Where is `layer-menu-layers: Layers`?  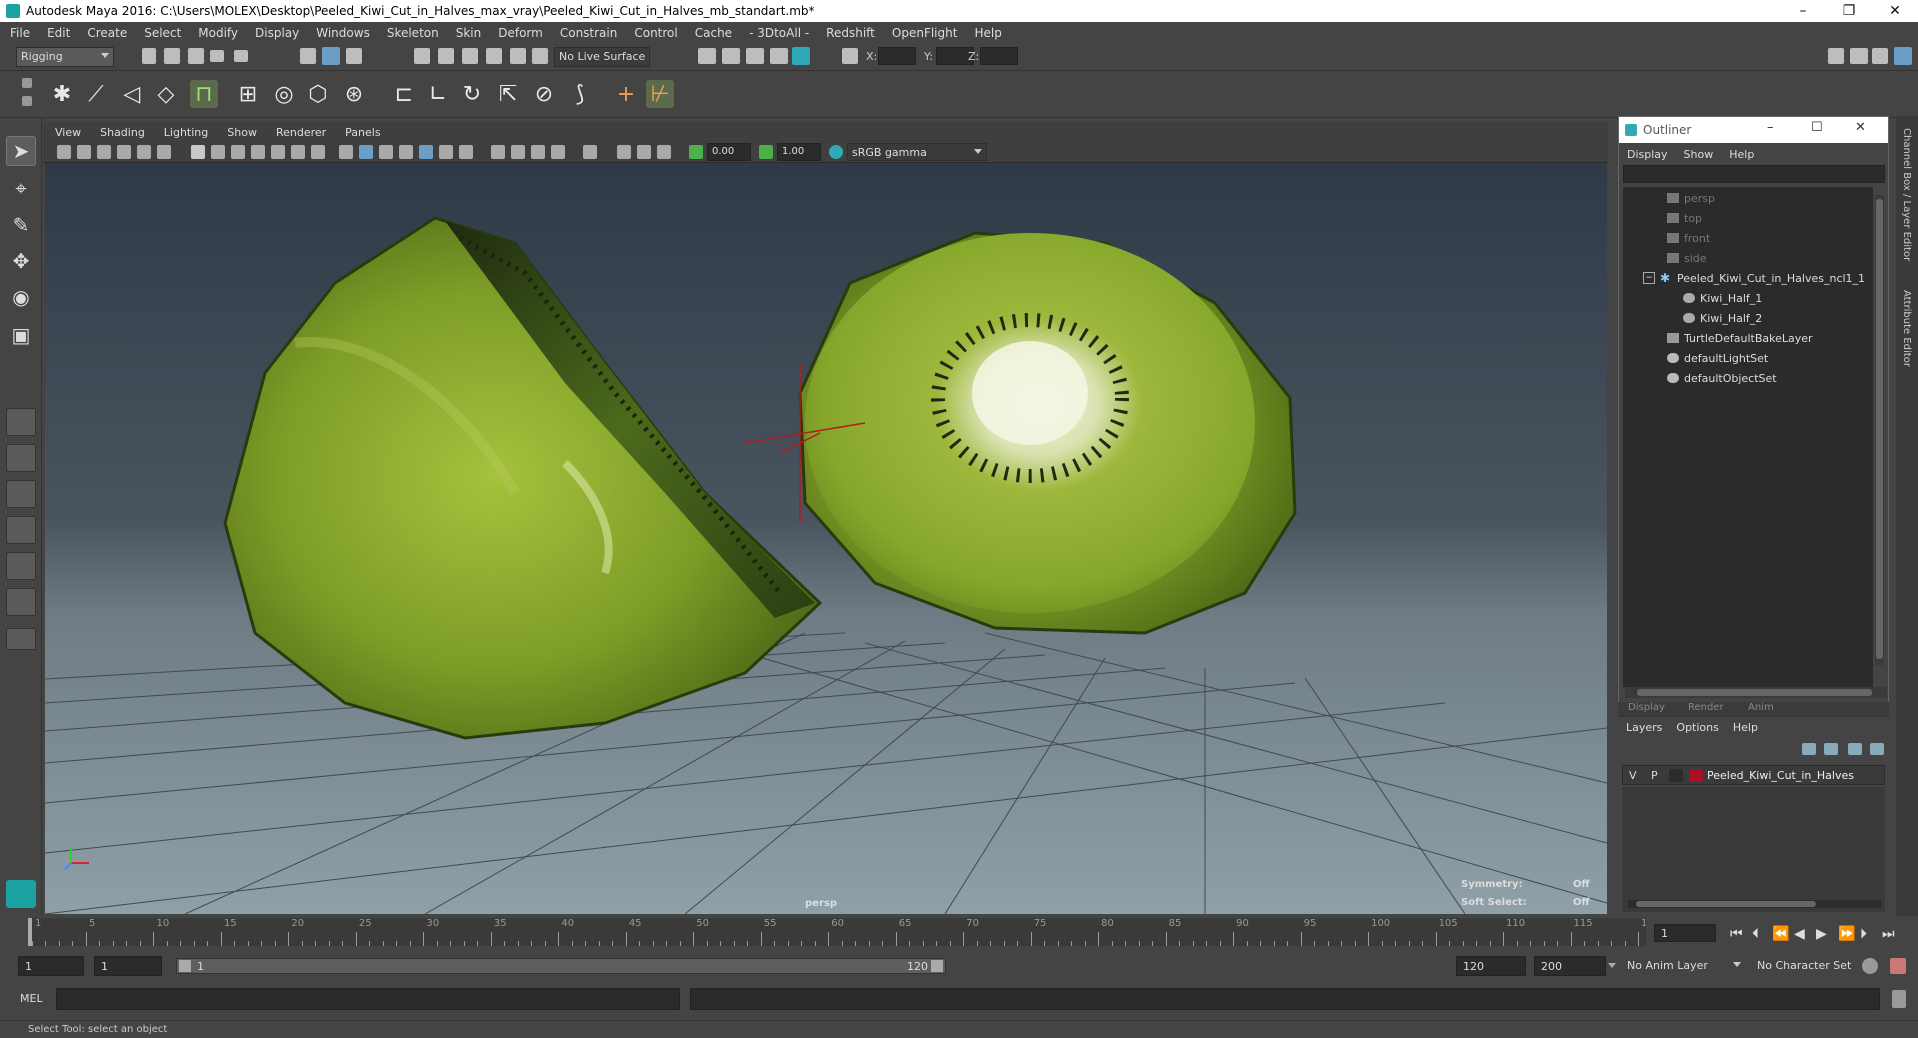 layer-menu-layers: Layers is located at coordinates (1644, 727).